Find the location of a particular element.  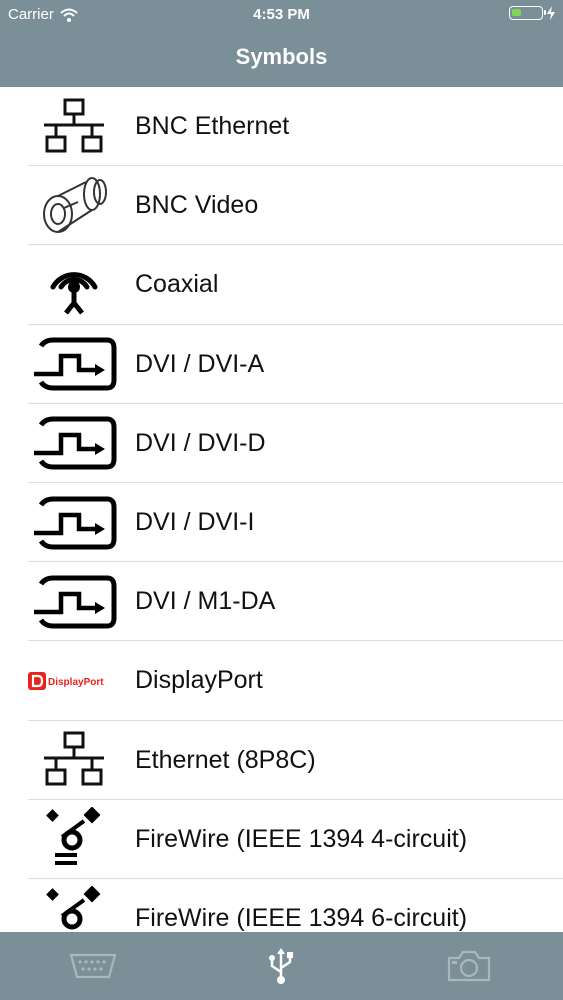

status-bar: Carrier 4:53 PM is located at coordinates (281, 14).